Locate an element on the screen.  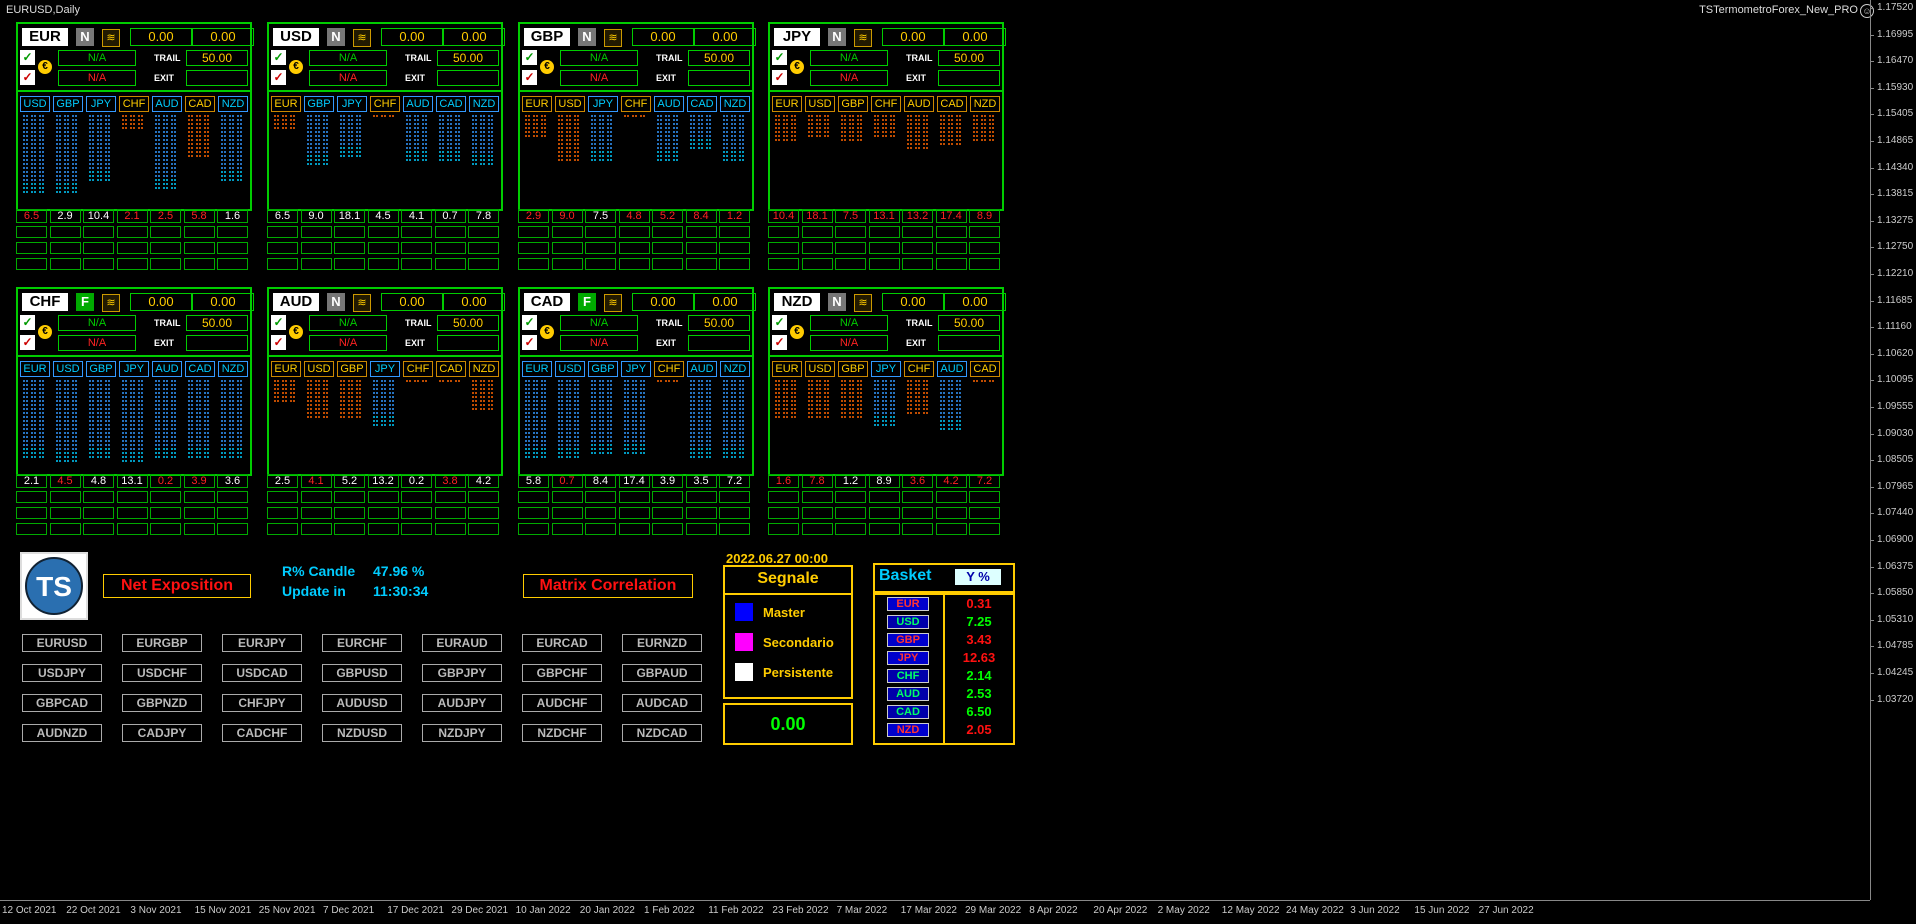
pair-button-audchf: AUDCHF is located at coordinates (562, 703).